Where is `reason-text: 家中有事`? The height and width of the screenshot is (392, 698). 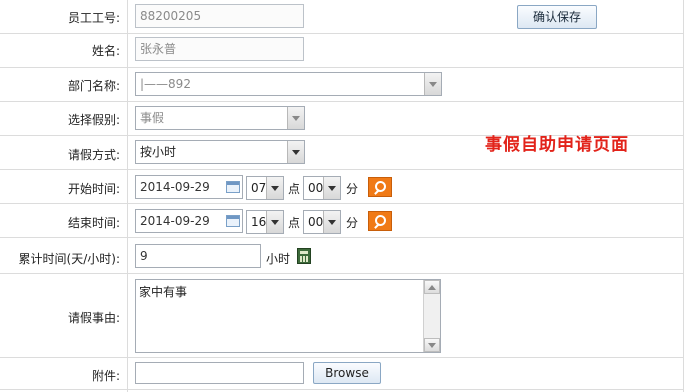 reason-text: 家中有事 is located at coordinates (163, 292).